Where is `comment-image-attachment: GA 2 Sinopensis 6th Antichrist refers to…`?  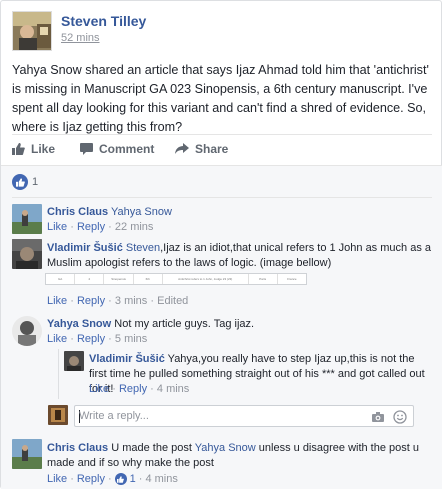 comment-image-attachment: GA 2 Sinopensis 6th Antichrist refers to… is located at coordinates (176, 279).